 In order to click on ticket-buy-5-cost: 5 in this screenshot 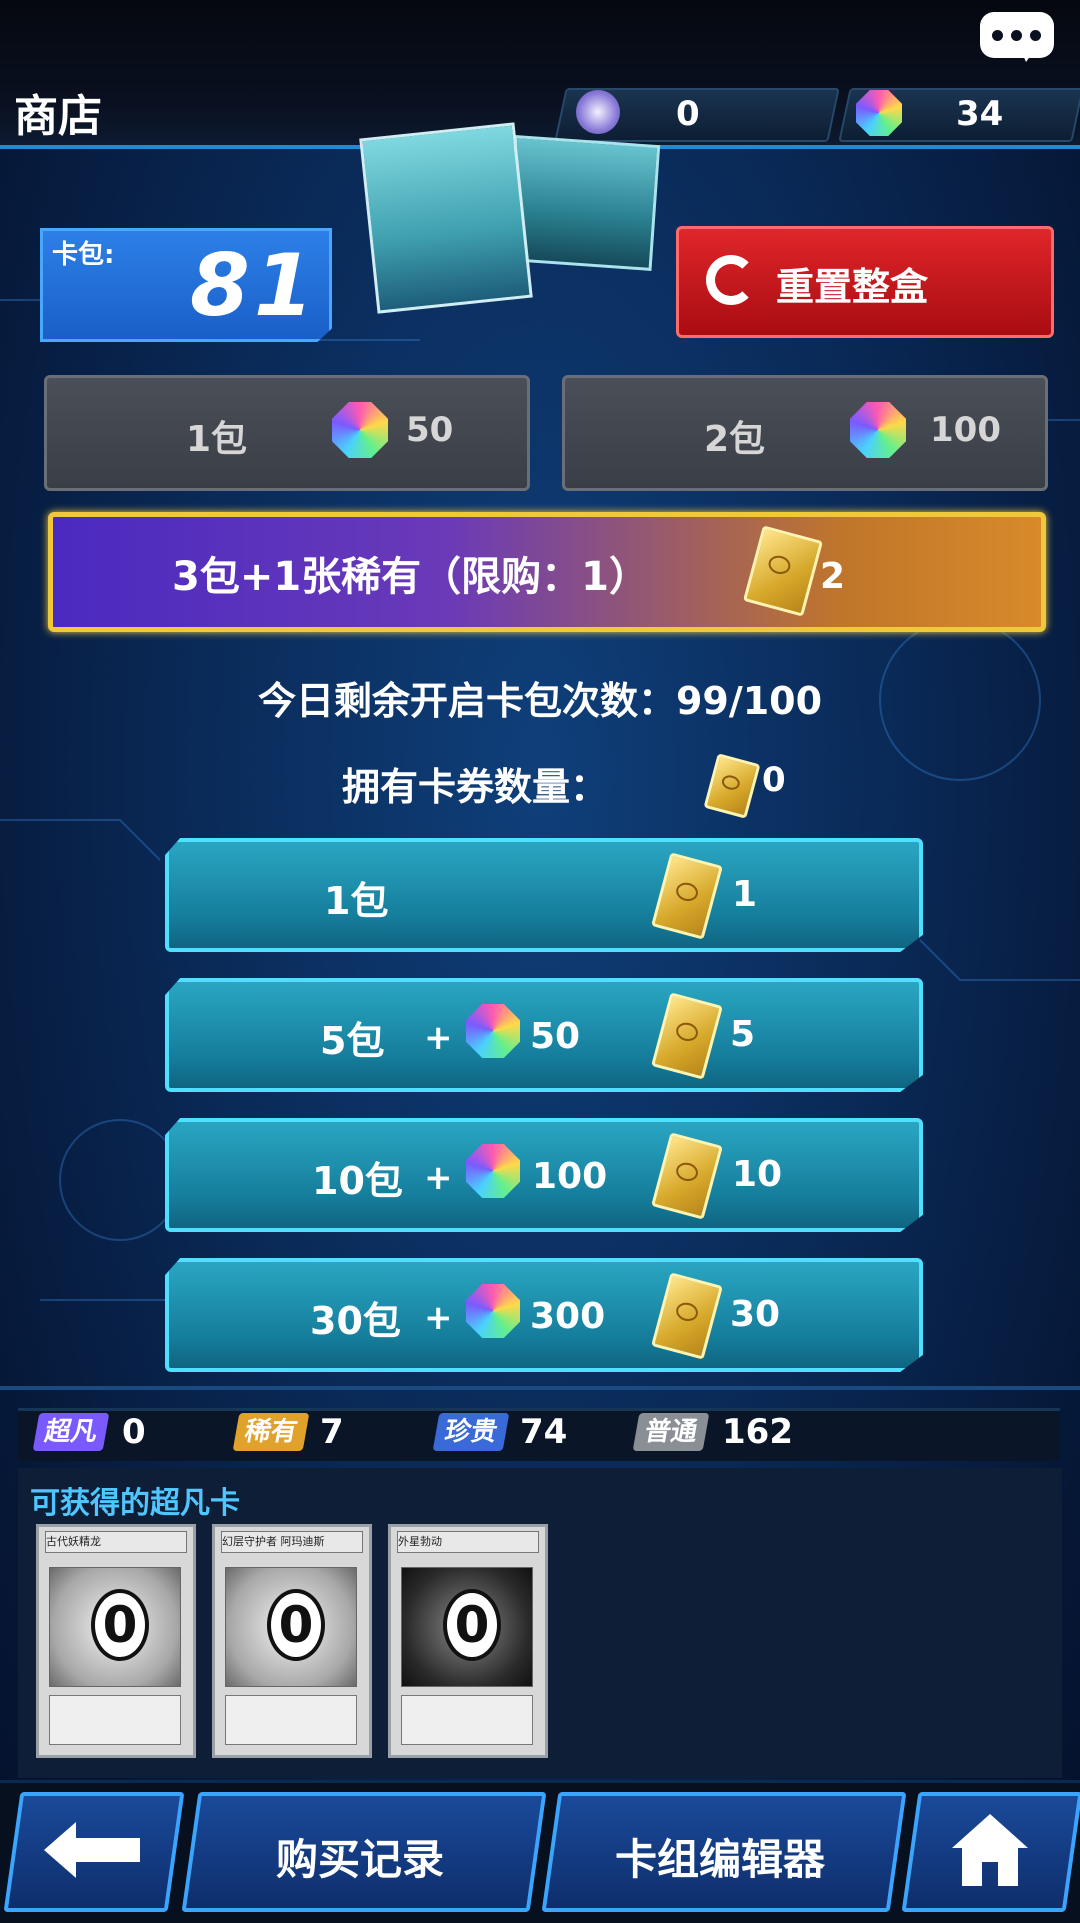, I will do `click(743, 1034)`.